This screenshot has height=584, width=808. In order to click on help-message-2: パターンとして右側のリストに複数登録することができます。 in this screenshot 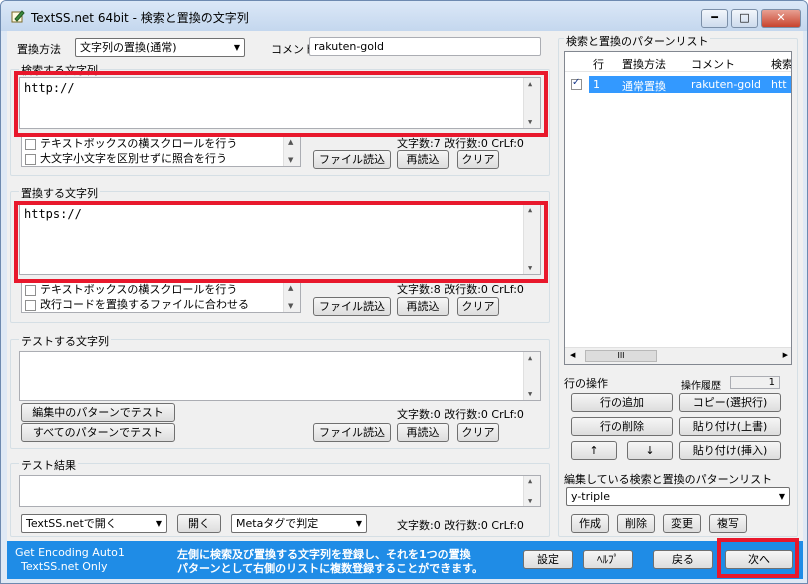, I will do `click(330, 568)`.